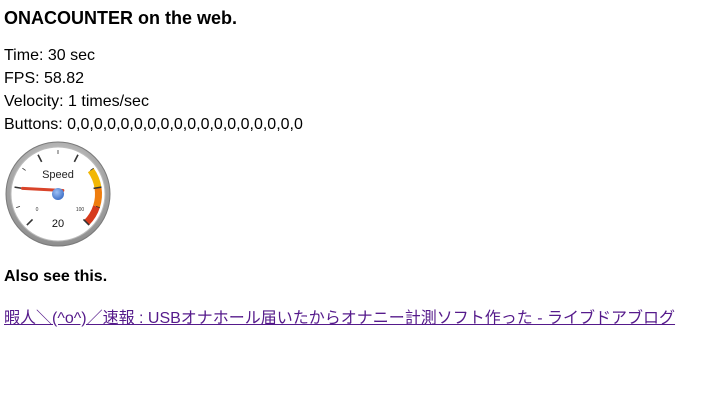  I want to click on speed-gauge: 0 100 Speed 20, so click(58, 194).